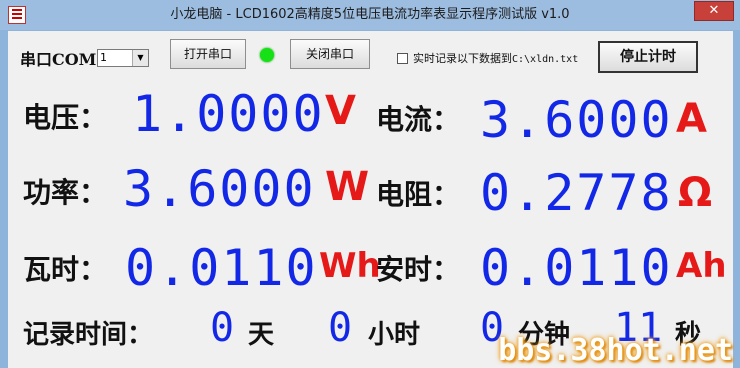 The image size is (740, 368). Describe the element at coordinates (140, 58) in the screenshot. I see `chevron-down-icon: ▼` at that location.